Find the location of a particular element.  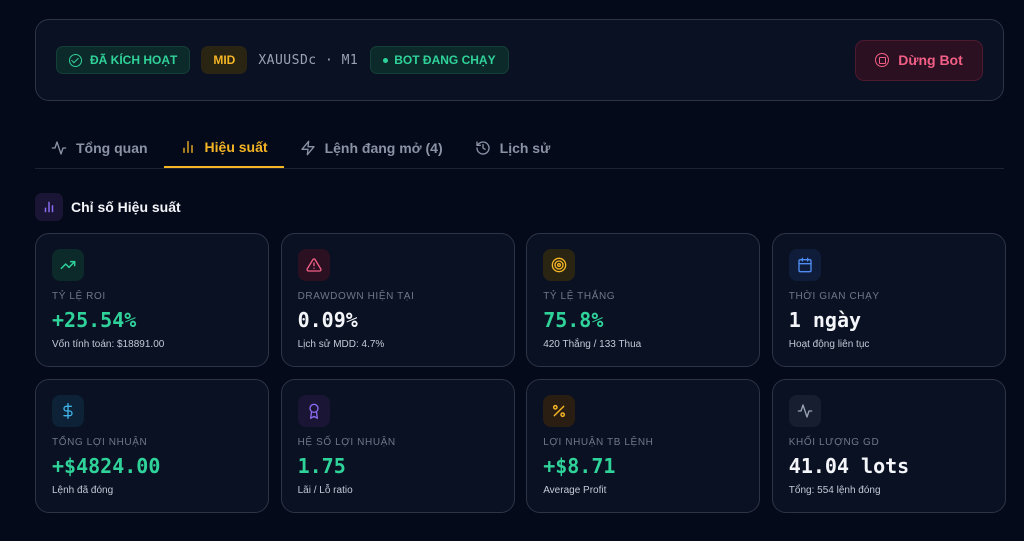

mode-label: MID is located at coordinates (224, 60).